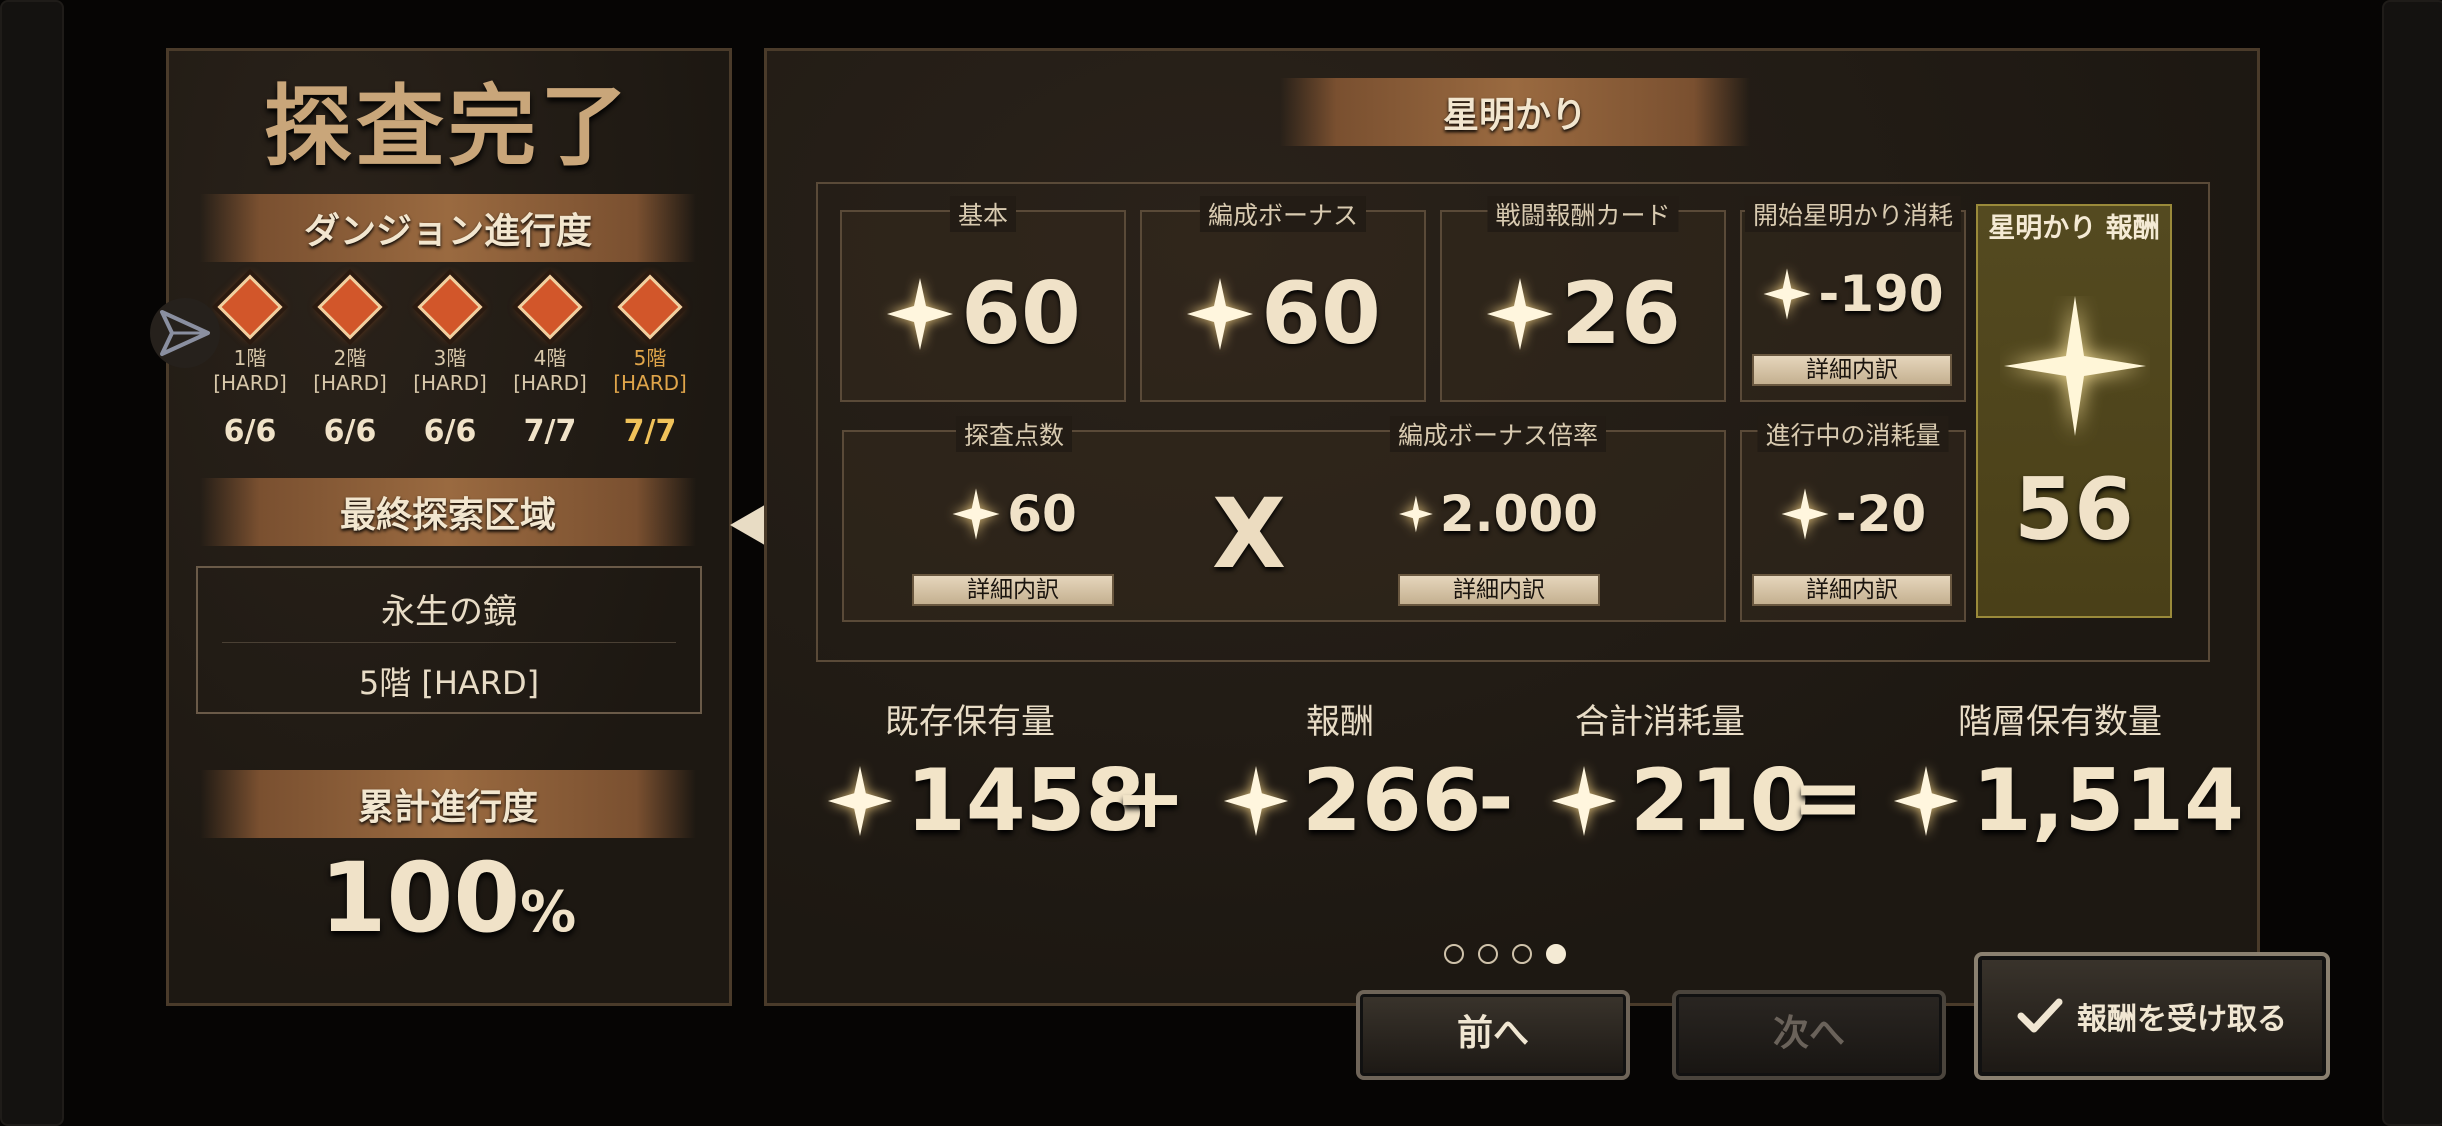 This screenshot has height=1126, width=2442. Describe the element at coordinates (1249, 534) in the screenshot. I see `multiply-sign: X` at that location.